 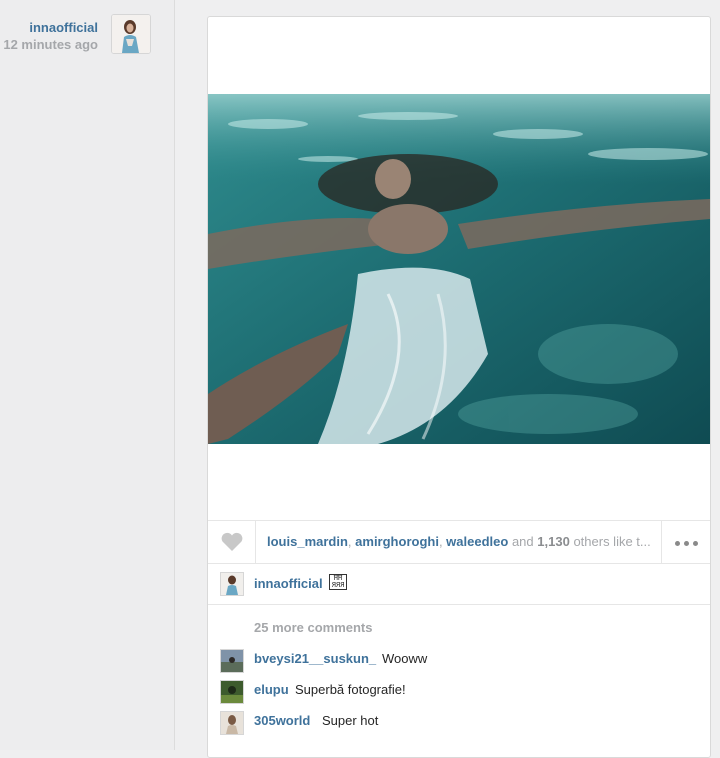 I want to click on author-avatar, so click(x=131, y=34).